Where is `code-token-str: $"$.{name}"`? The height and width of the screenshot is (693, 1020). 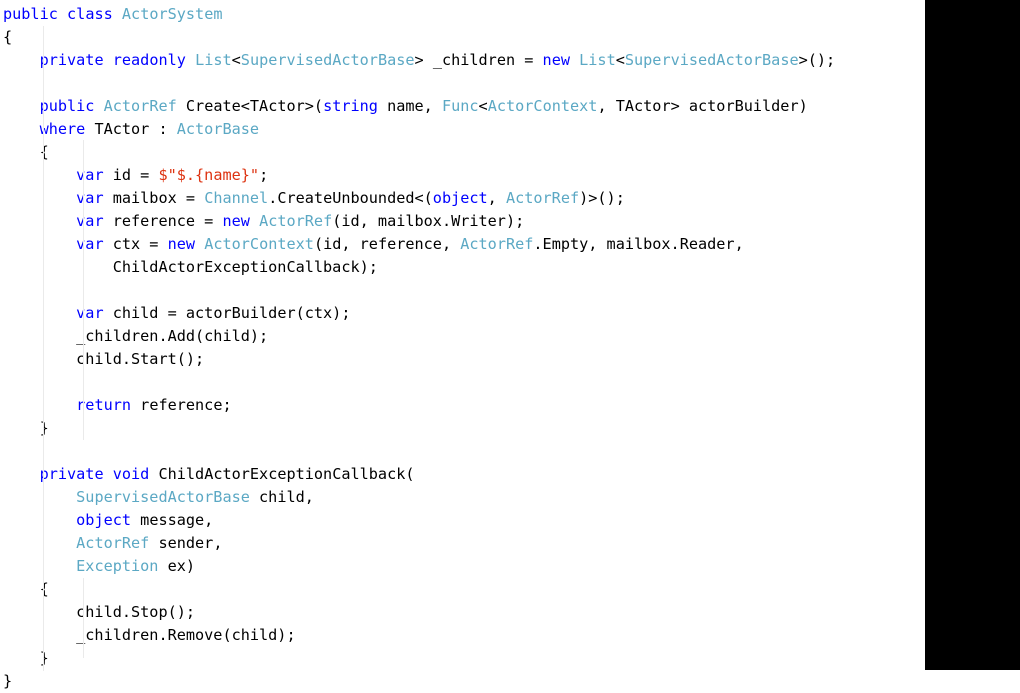 code-token-str: $"$.{name}" is located at coordinates (209, 175).